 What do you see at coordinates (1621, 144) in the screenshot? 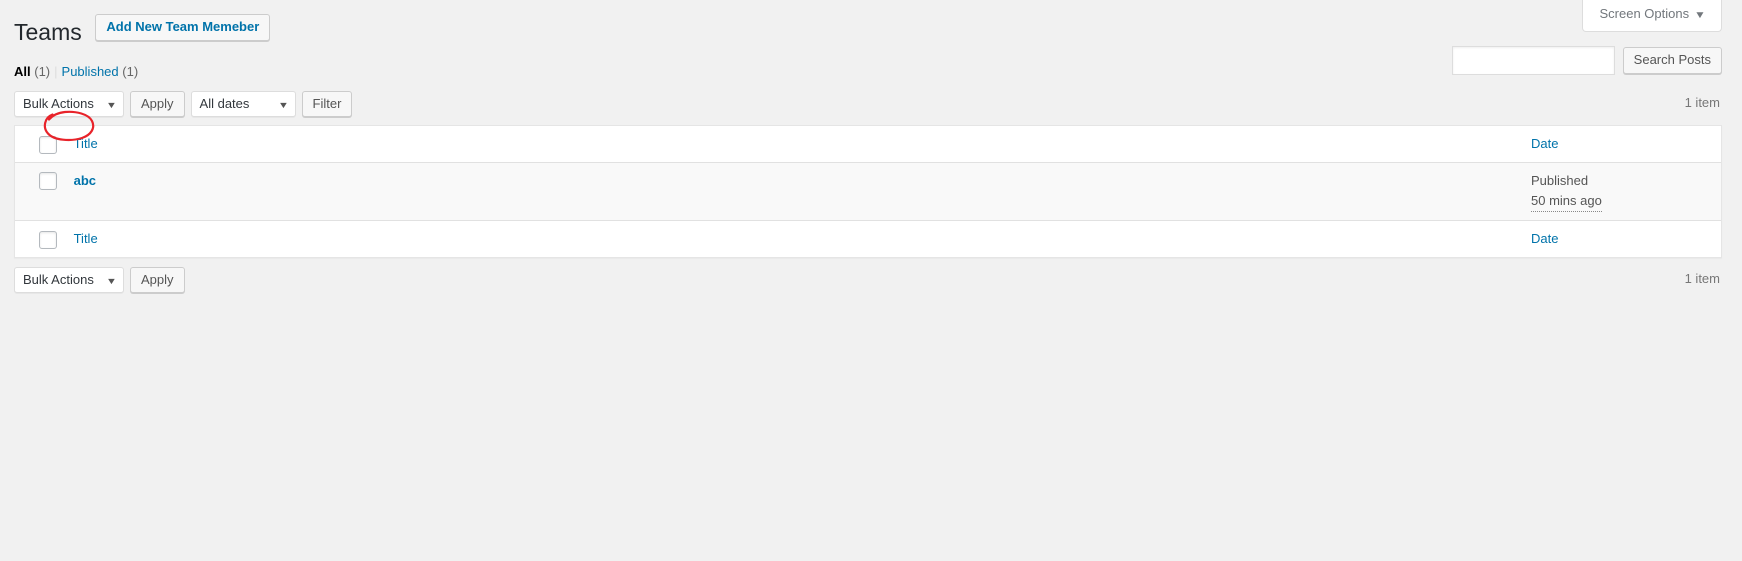
I see `column-header-date: Date` at bounding box center [1621, 144].